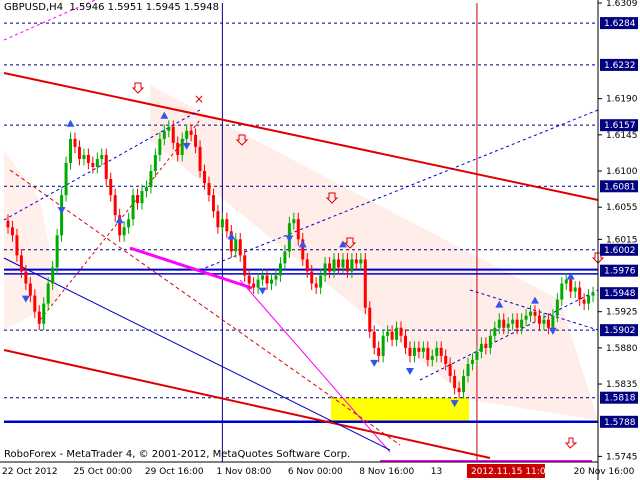 The height and width of the screenshot is (480, 640). I want to click on axis-tick-label: 1.5745, so click(622, 457).